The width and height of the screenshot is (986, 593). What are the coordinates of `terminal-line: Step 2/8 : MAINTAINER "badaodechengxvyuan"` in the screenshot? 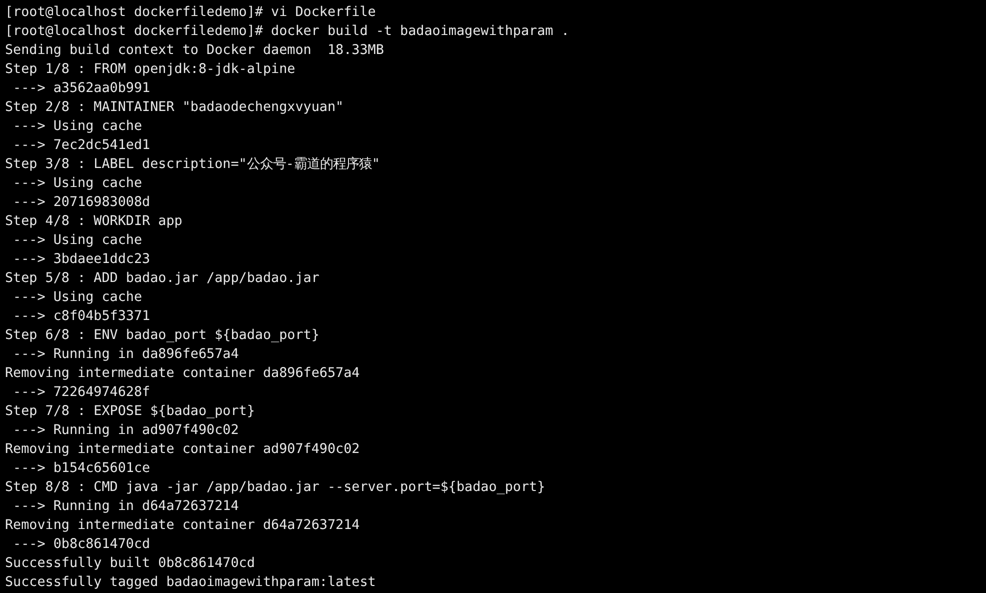 It's located at (174, 108).